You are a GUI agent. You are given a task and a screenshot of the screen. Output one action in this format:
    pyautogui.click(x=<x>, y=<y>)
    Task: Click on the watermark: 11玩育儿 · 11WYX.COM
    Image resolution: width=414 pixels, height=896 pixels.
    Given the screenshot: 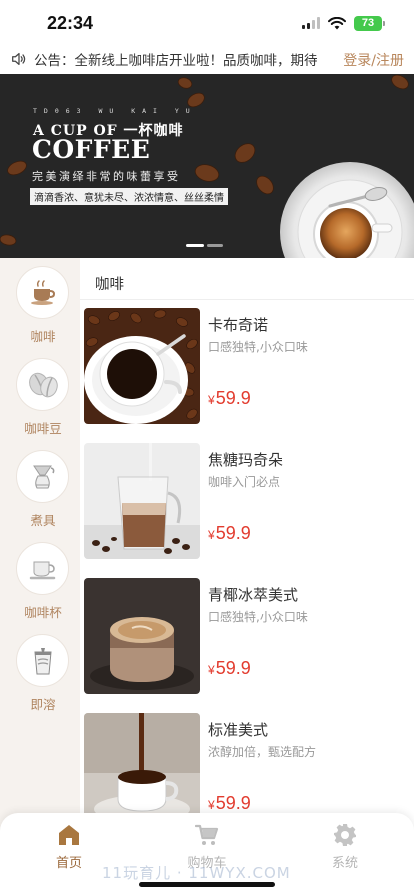 What is the action you would take?
    pyautogui.click(x=196, y=873)
    